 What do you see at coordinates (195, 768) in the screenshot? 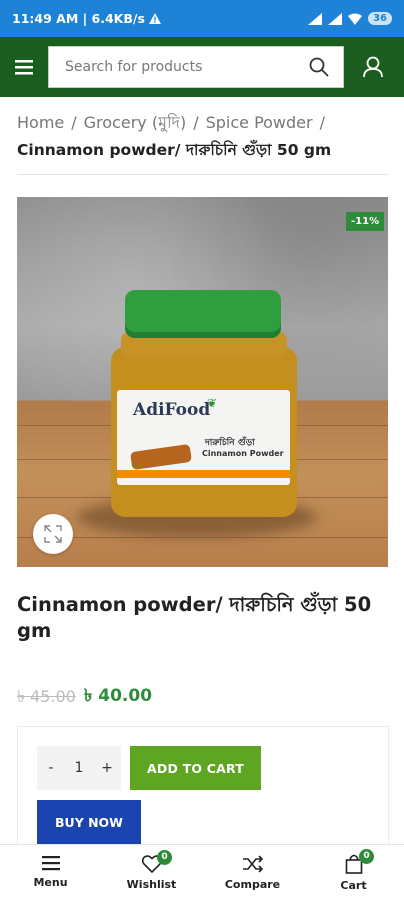
I see `add-to-cart-button: ADD TO CART` at bounding box center [195, 768].